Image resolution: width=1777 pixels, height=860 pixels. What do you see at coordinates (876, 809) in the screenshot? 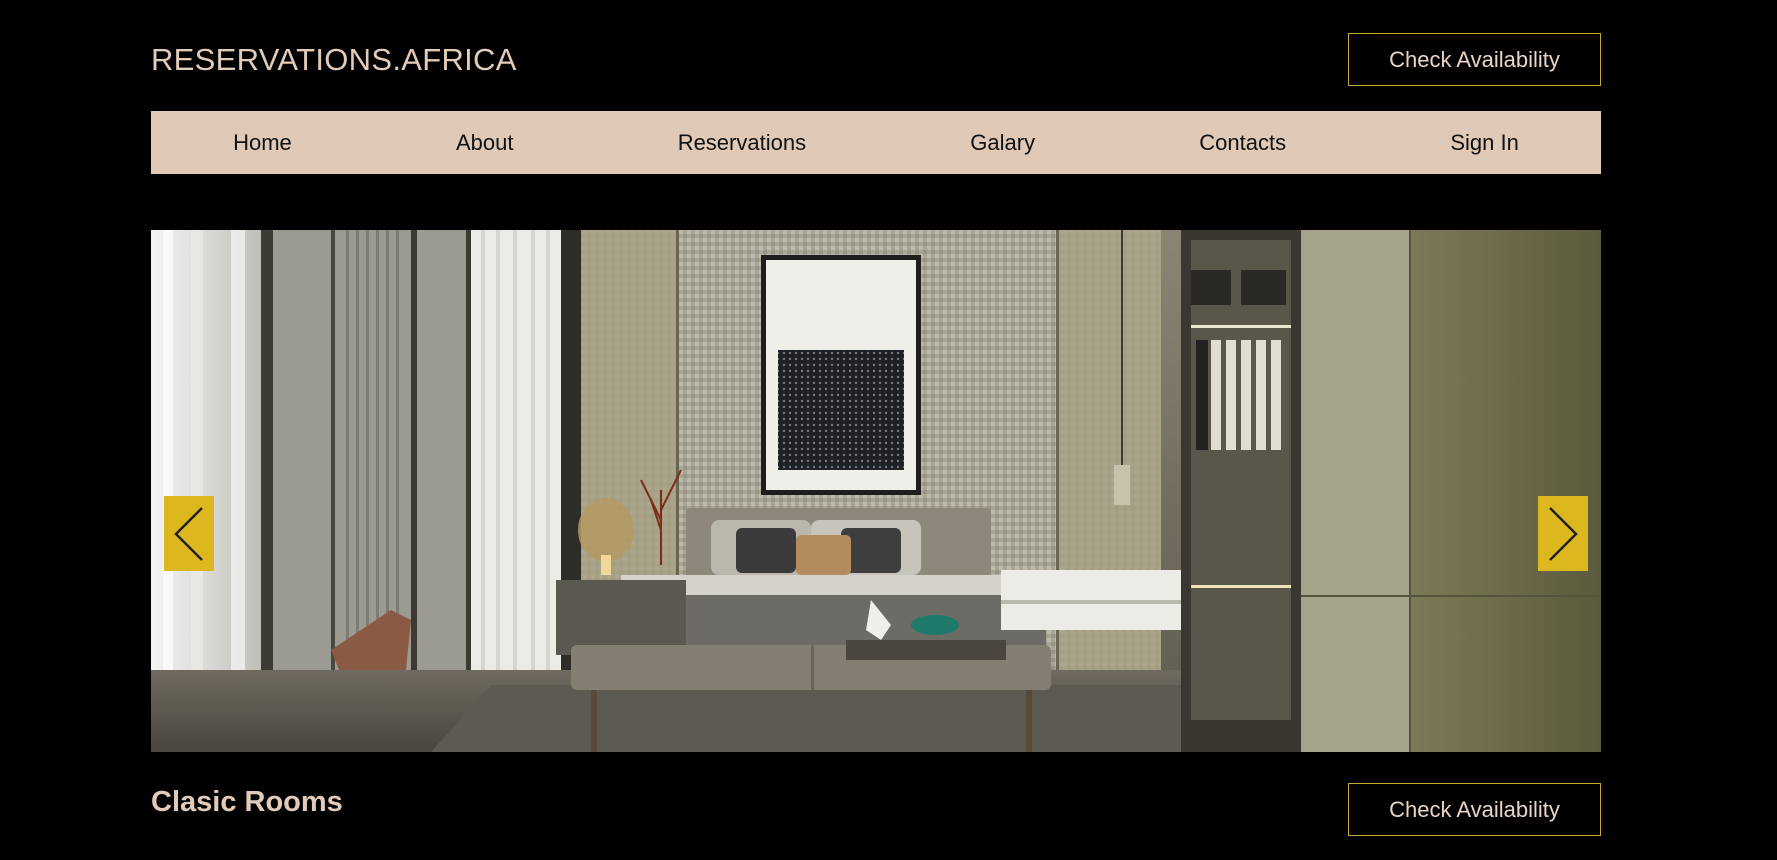
I see `room-section: Clasic Rooms Check Availability` at bounding box center [876, 809].